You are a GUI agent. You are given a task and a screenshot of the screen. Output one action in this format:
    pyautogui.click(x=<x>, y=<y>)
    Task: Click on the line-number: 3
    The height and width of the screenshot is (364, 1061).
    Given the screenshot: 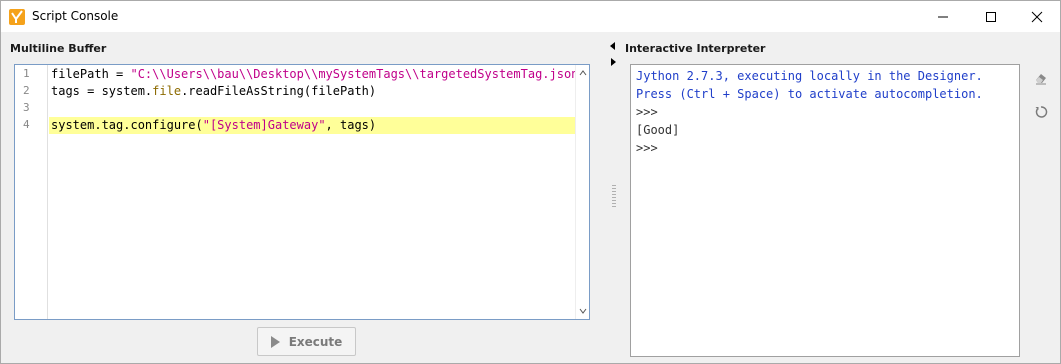 What is the action you would take?
    pyautogui.click(x=26, y=107)
    